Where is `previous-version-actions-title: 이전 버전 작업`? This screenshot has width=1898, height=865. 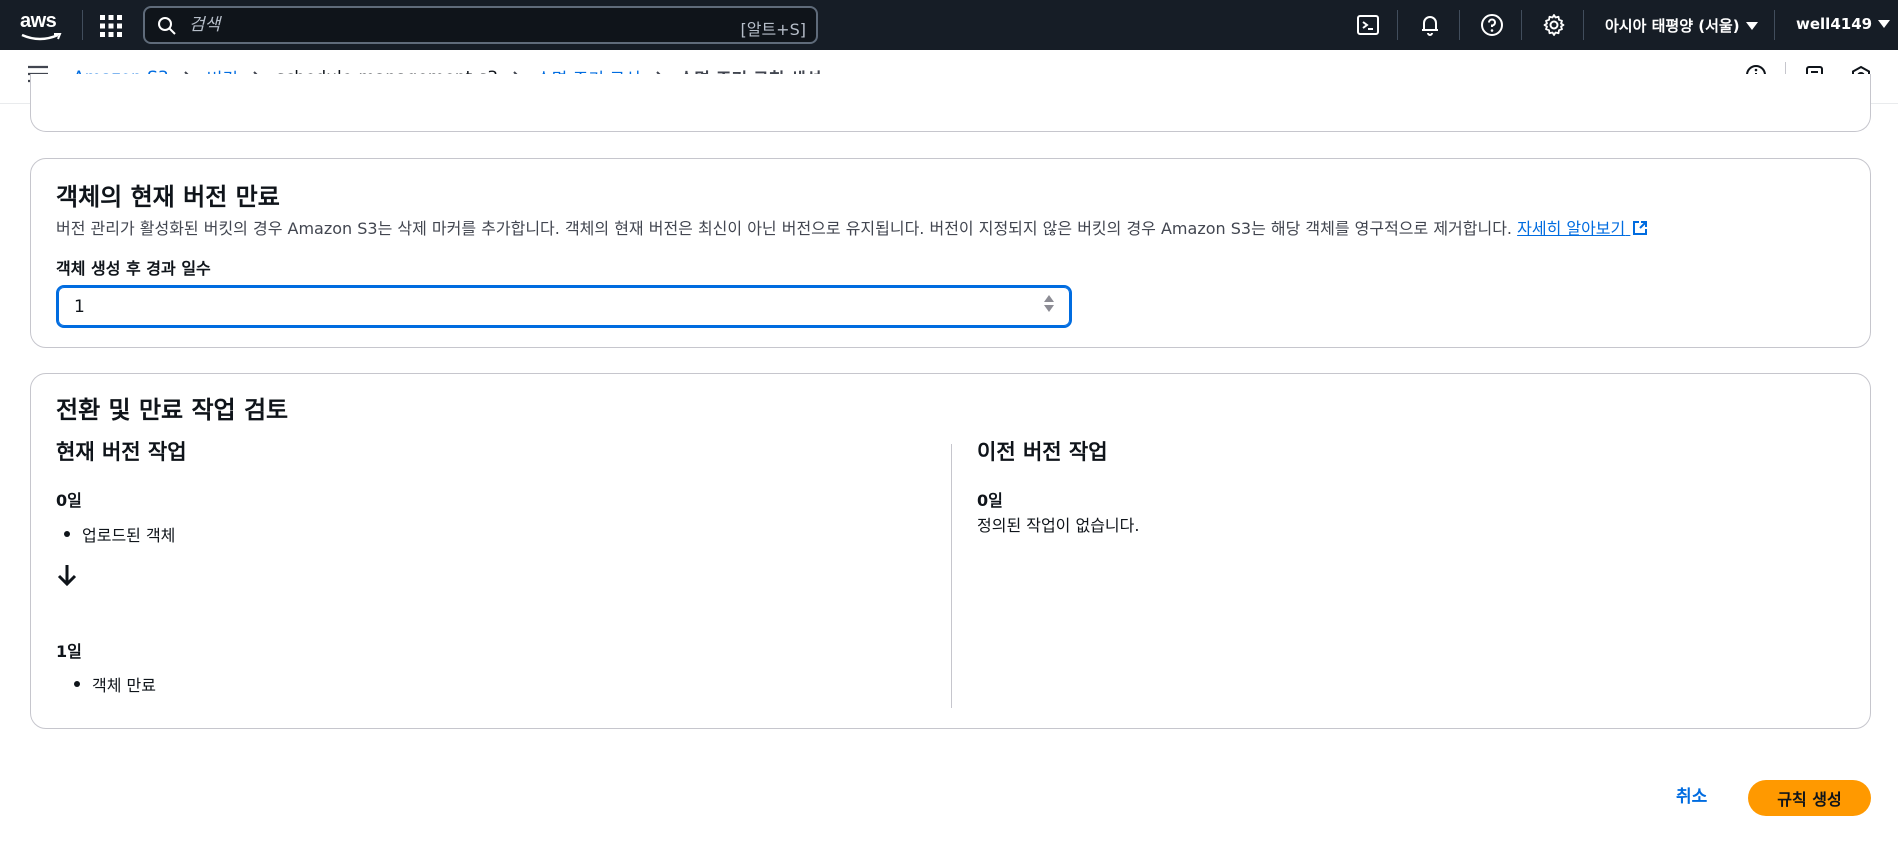
previous-version-actions-title: 이전 버전 작업 is located at coordinates (1042, 452).